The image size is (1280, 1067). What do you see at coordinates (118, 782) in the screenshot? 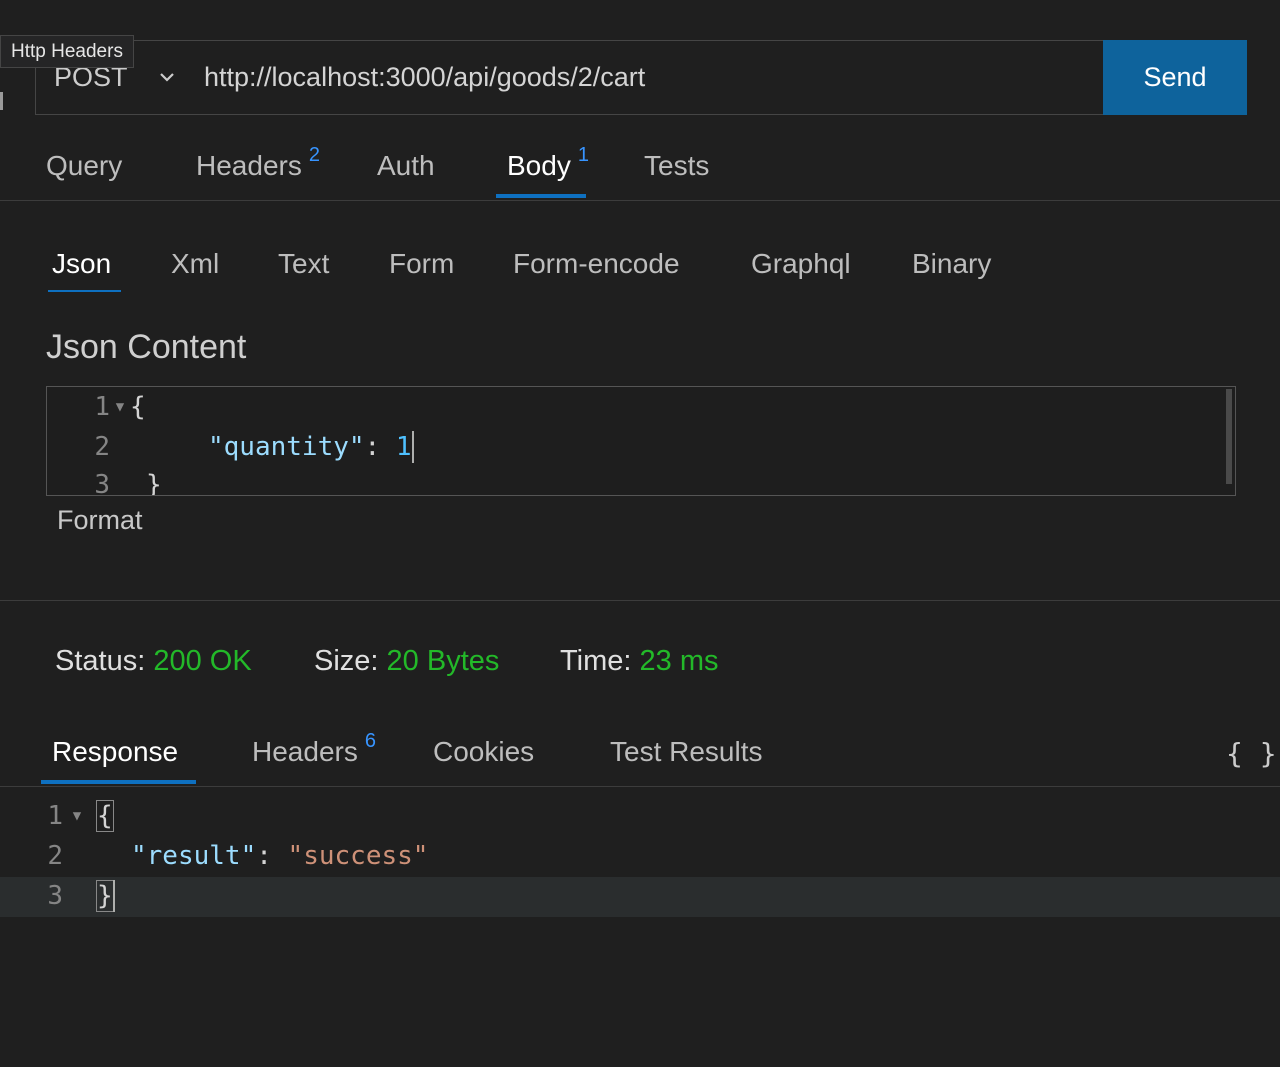
I see `active-response-tab-indicator` at bounding box center [118, 782].